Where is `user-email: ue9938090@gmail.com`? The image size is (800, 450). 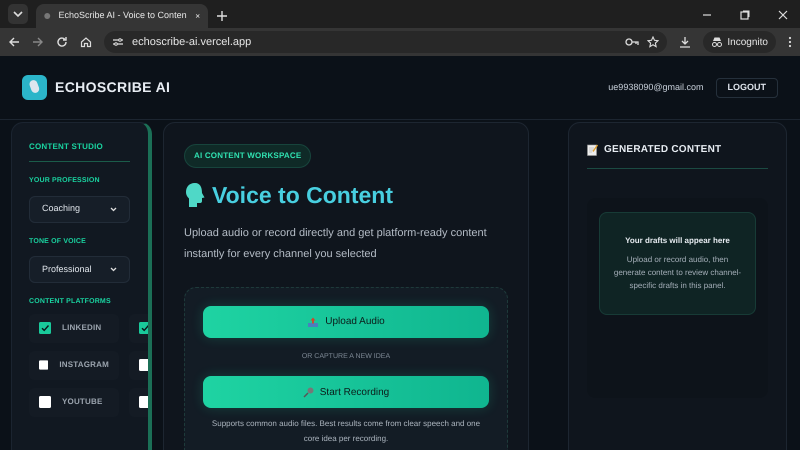
user-email: ue9938090@gmail.com is located at coordinates (656, 87).